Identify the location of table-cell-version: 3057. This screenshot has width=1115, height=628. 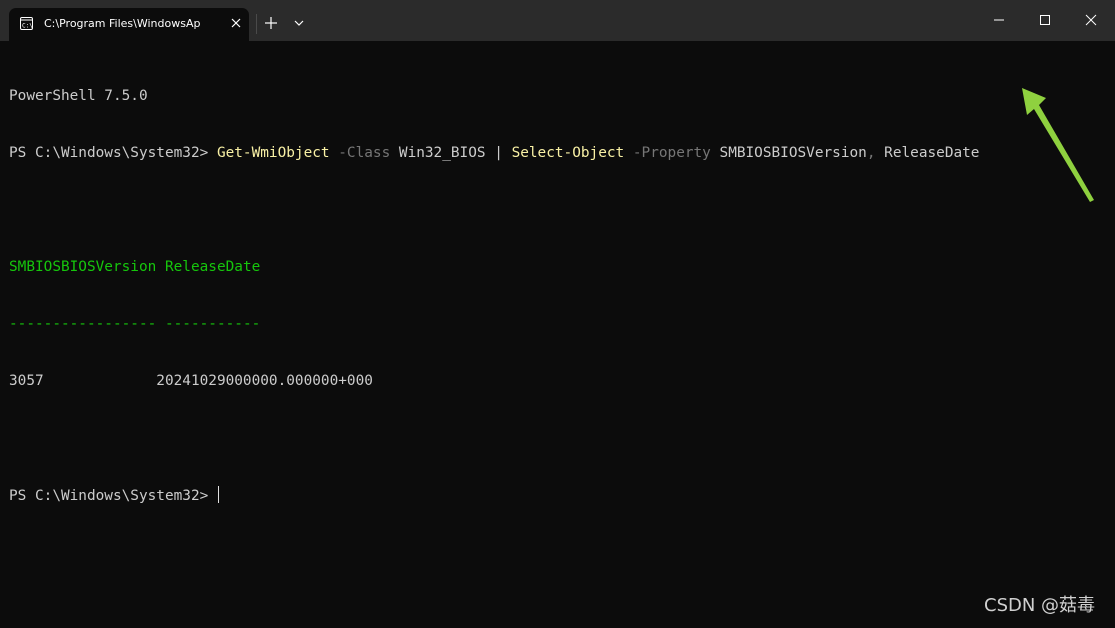
(26, 381).